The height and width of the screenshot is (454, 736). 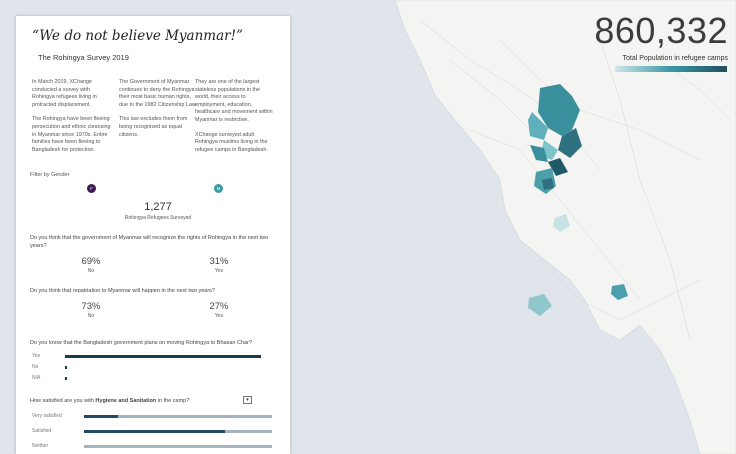 I want to click on q1-no-label: No, so click(x=91, y=271).